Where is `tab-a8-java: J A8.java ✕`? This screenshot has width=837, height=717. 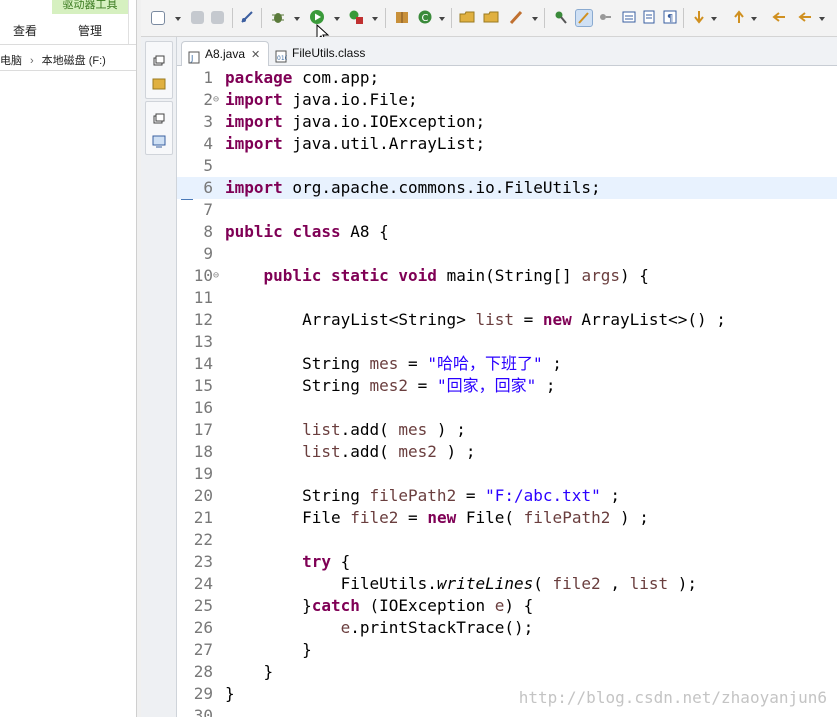
tab-a8-java: J A8.java ✕ is located at coordinates (225, 53).